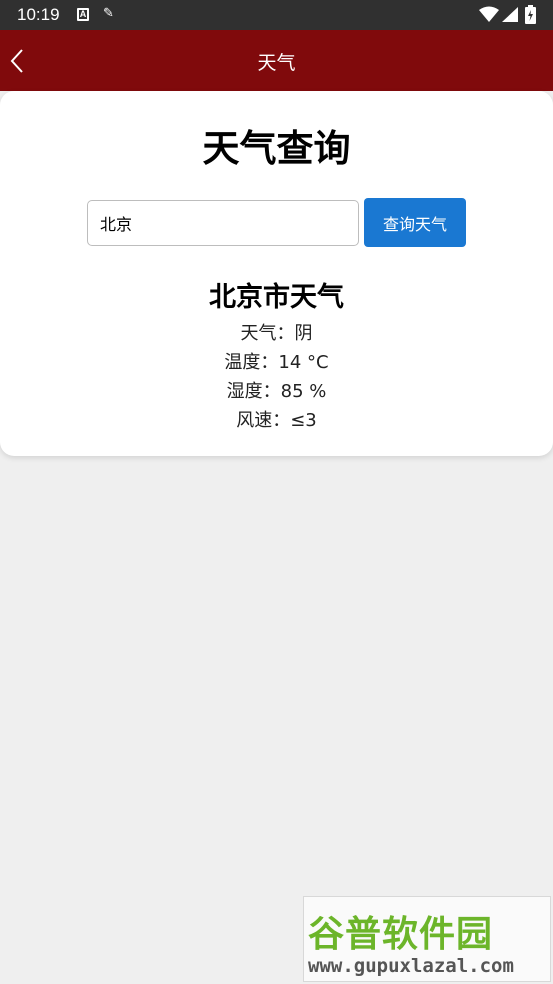 This screenshot has height=984, width=553. Describe the element at coordinates (276, 362) in the screenshot. I see `temperature: 温度：14 °C` at that location.